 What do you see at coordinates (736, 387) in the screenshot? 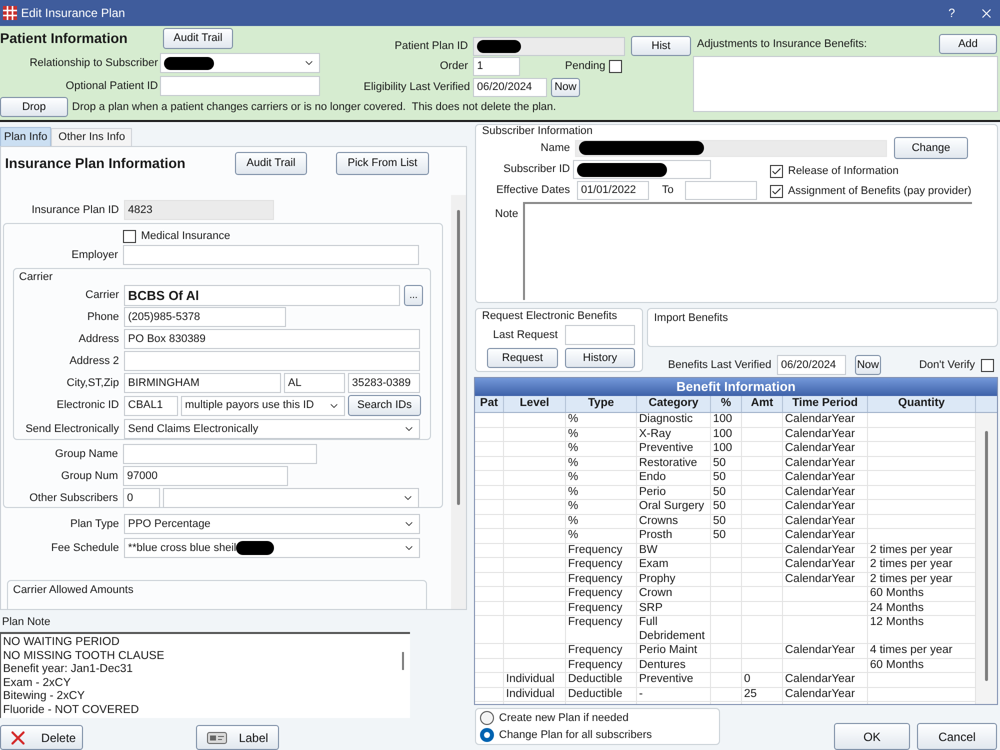
I see `table-title: Benefit Information` at bounding box center [736, 387].